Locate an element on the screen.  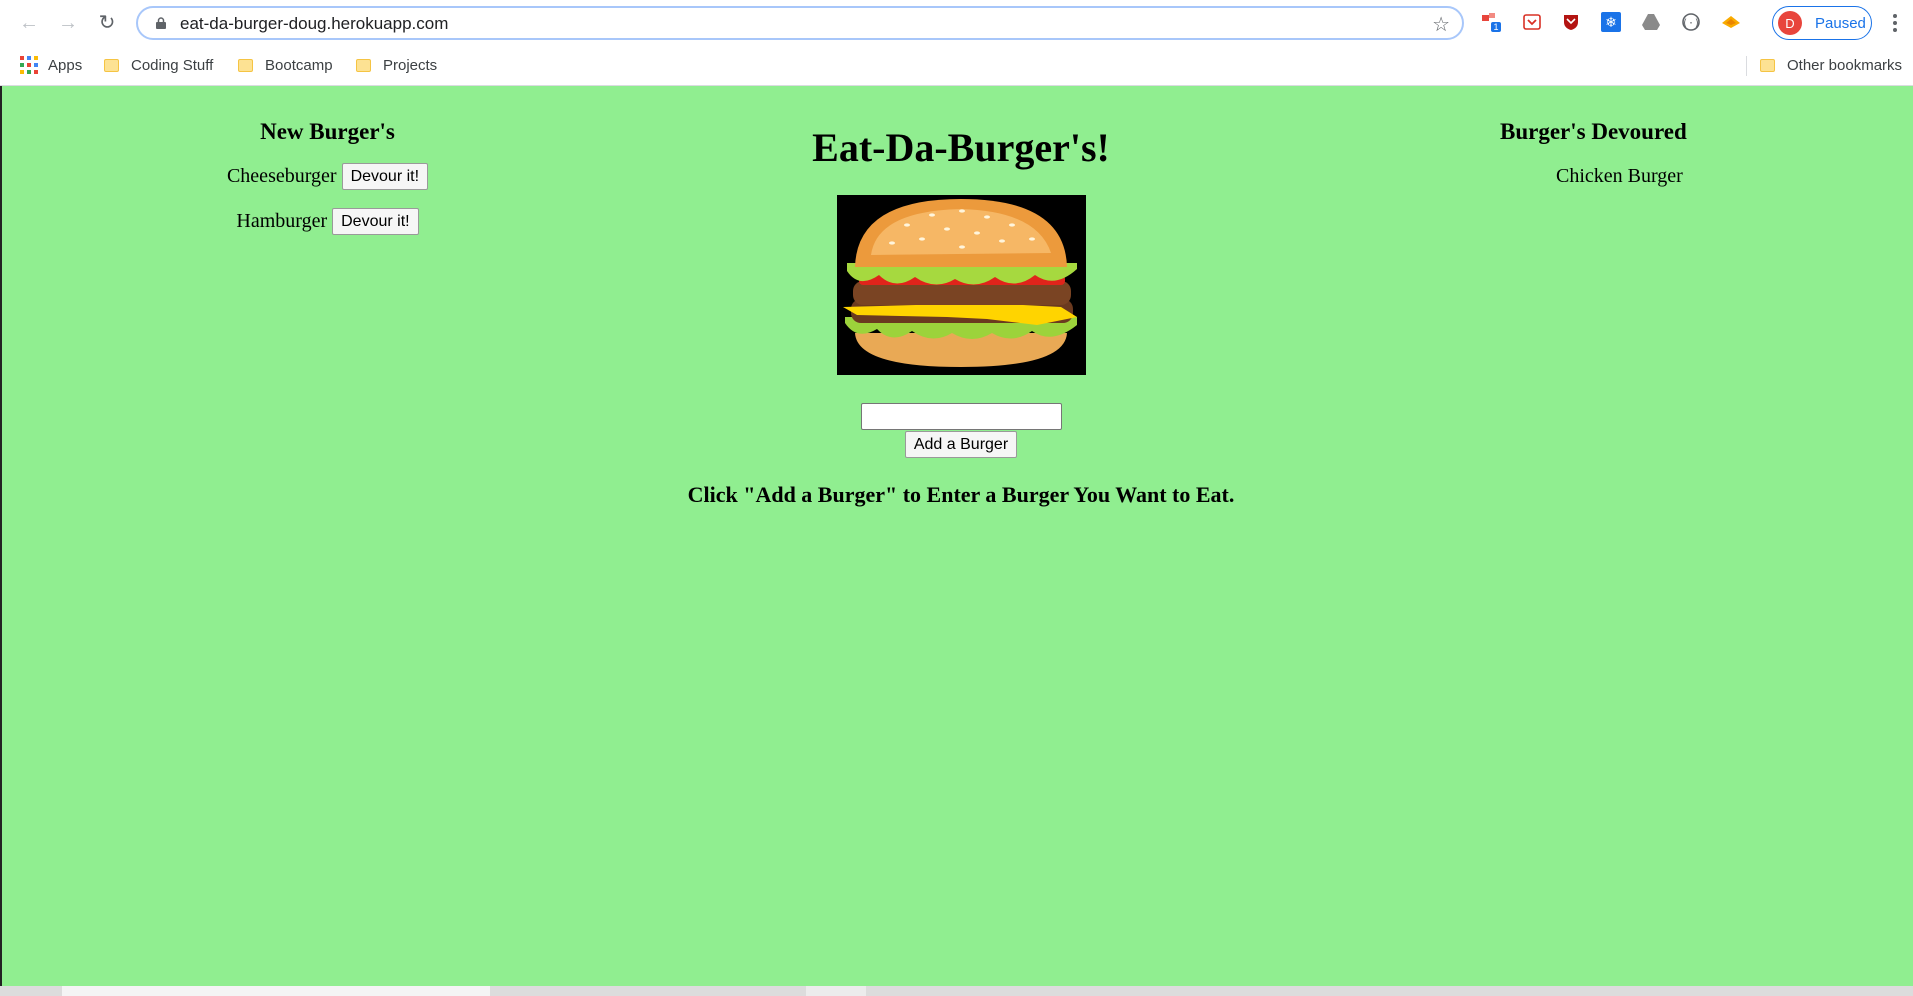
url-text: eat-da-burger-doug.herokuapp.com is located at coordinates (314, 23).